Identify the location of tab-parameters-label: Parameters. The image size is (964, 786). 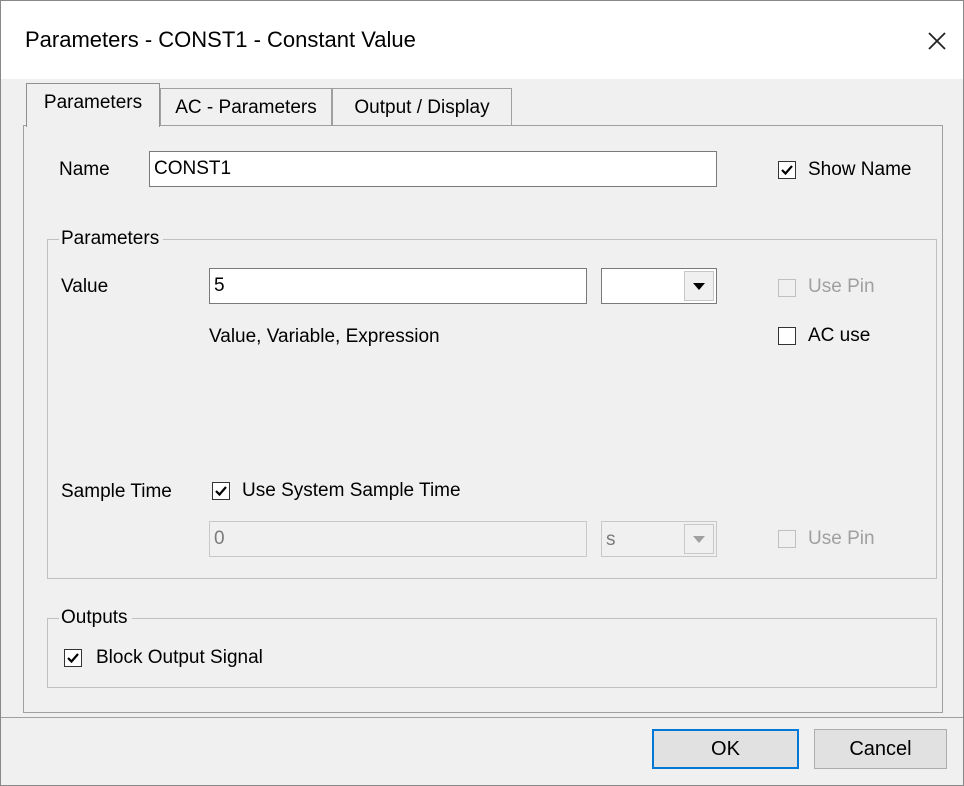
(93, 102).